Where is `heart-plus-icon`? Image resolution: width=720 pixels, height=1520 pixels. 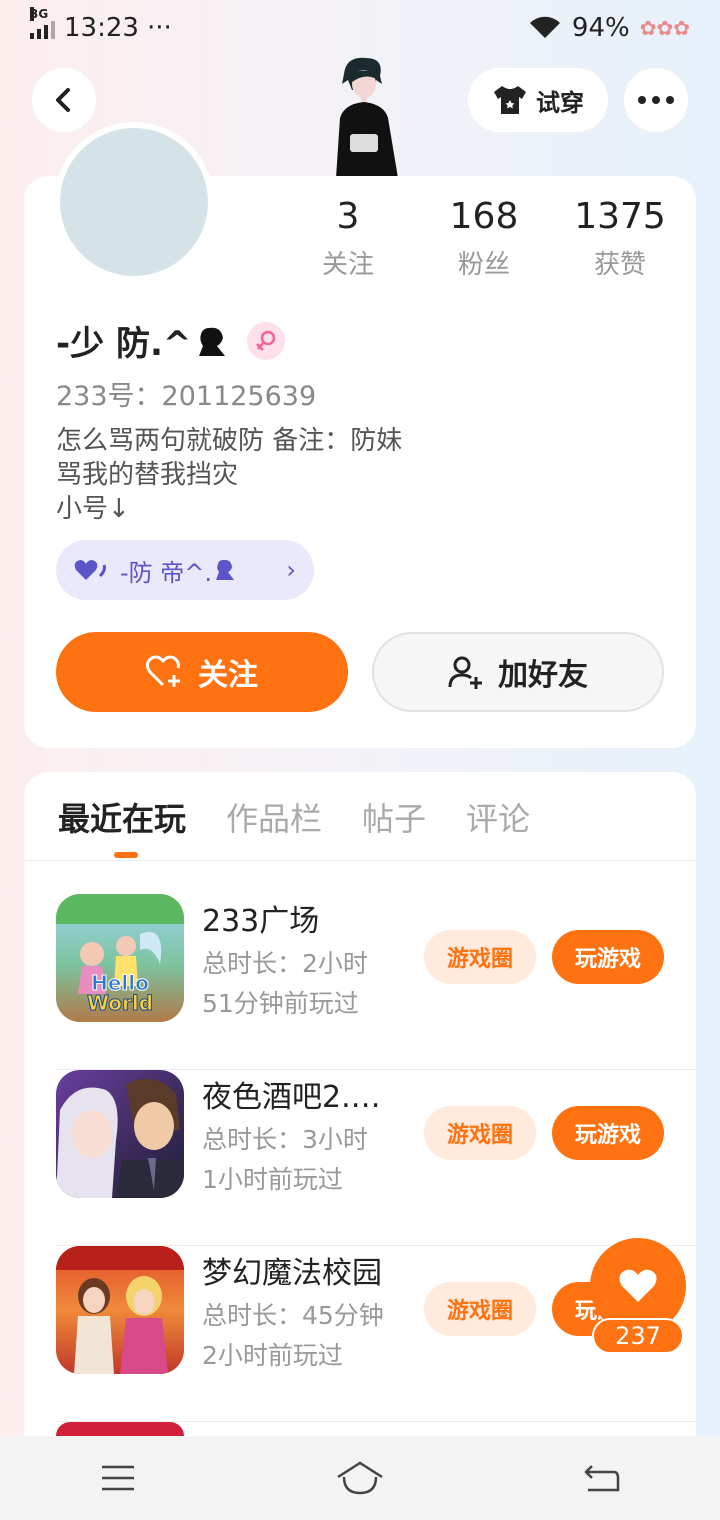 heart-plus-icon is located at coordinates (163, 671).